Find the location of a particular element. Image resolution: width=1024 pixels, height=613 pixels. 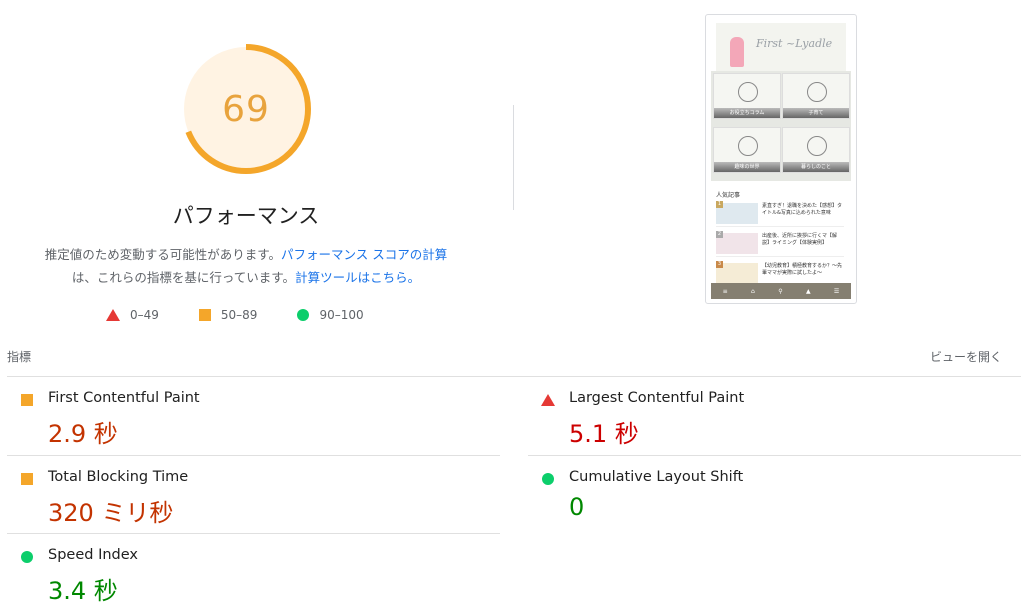

score-legend: 0–49 50–89 90–100 is located at coordinates (235, 315).